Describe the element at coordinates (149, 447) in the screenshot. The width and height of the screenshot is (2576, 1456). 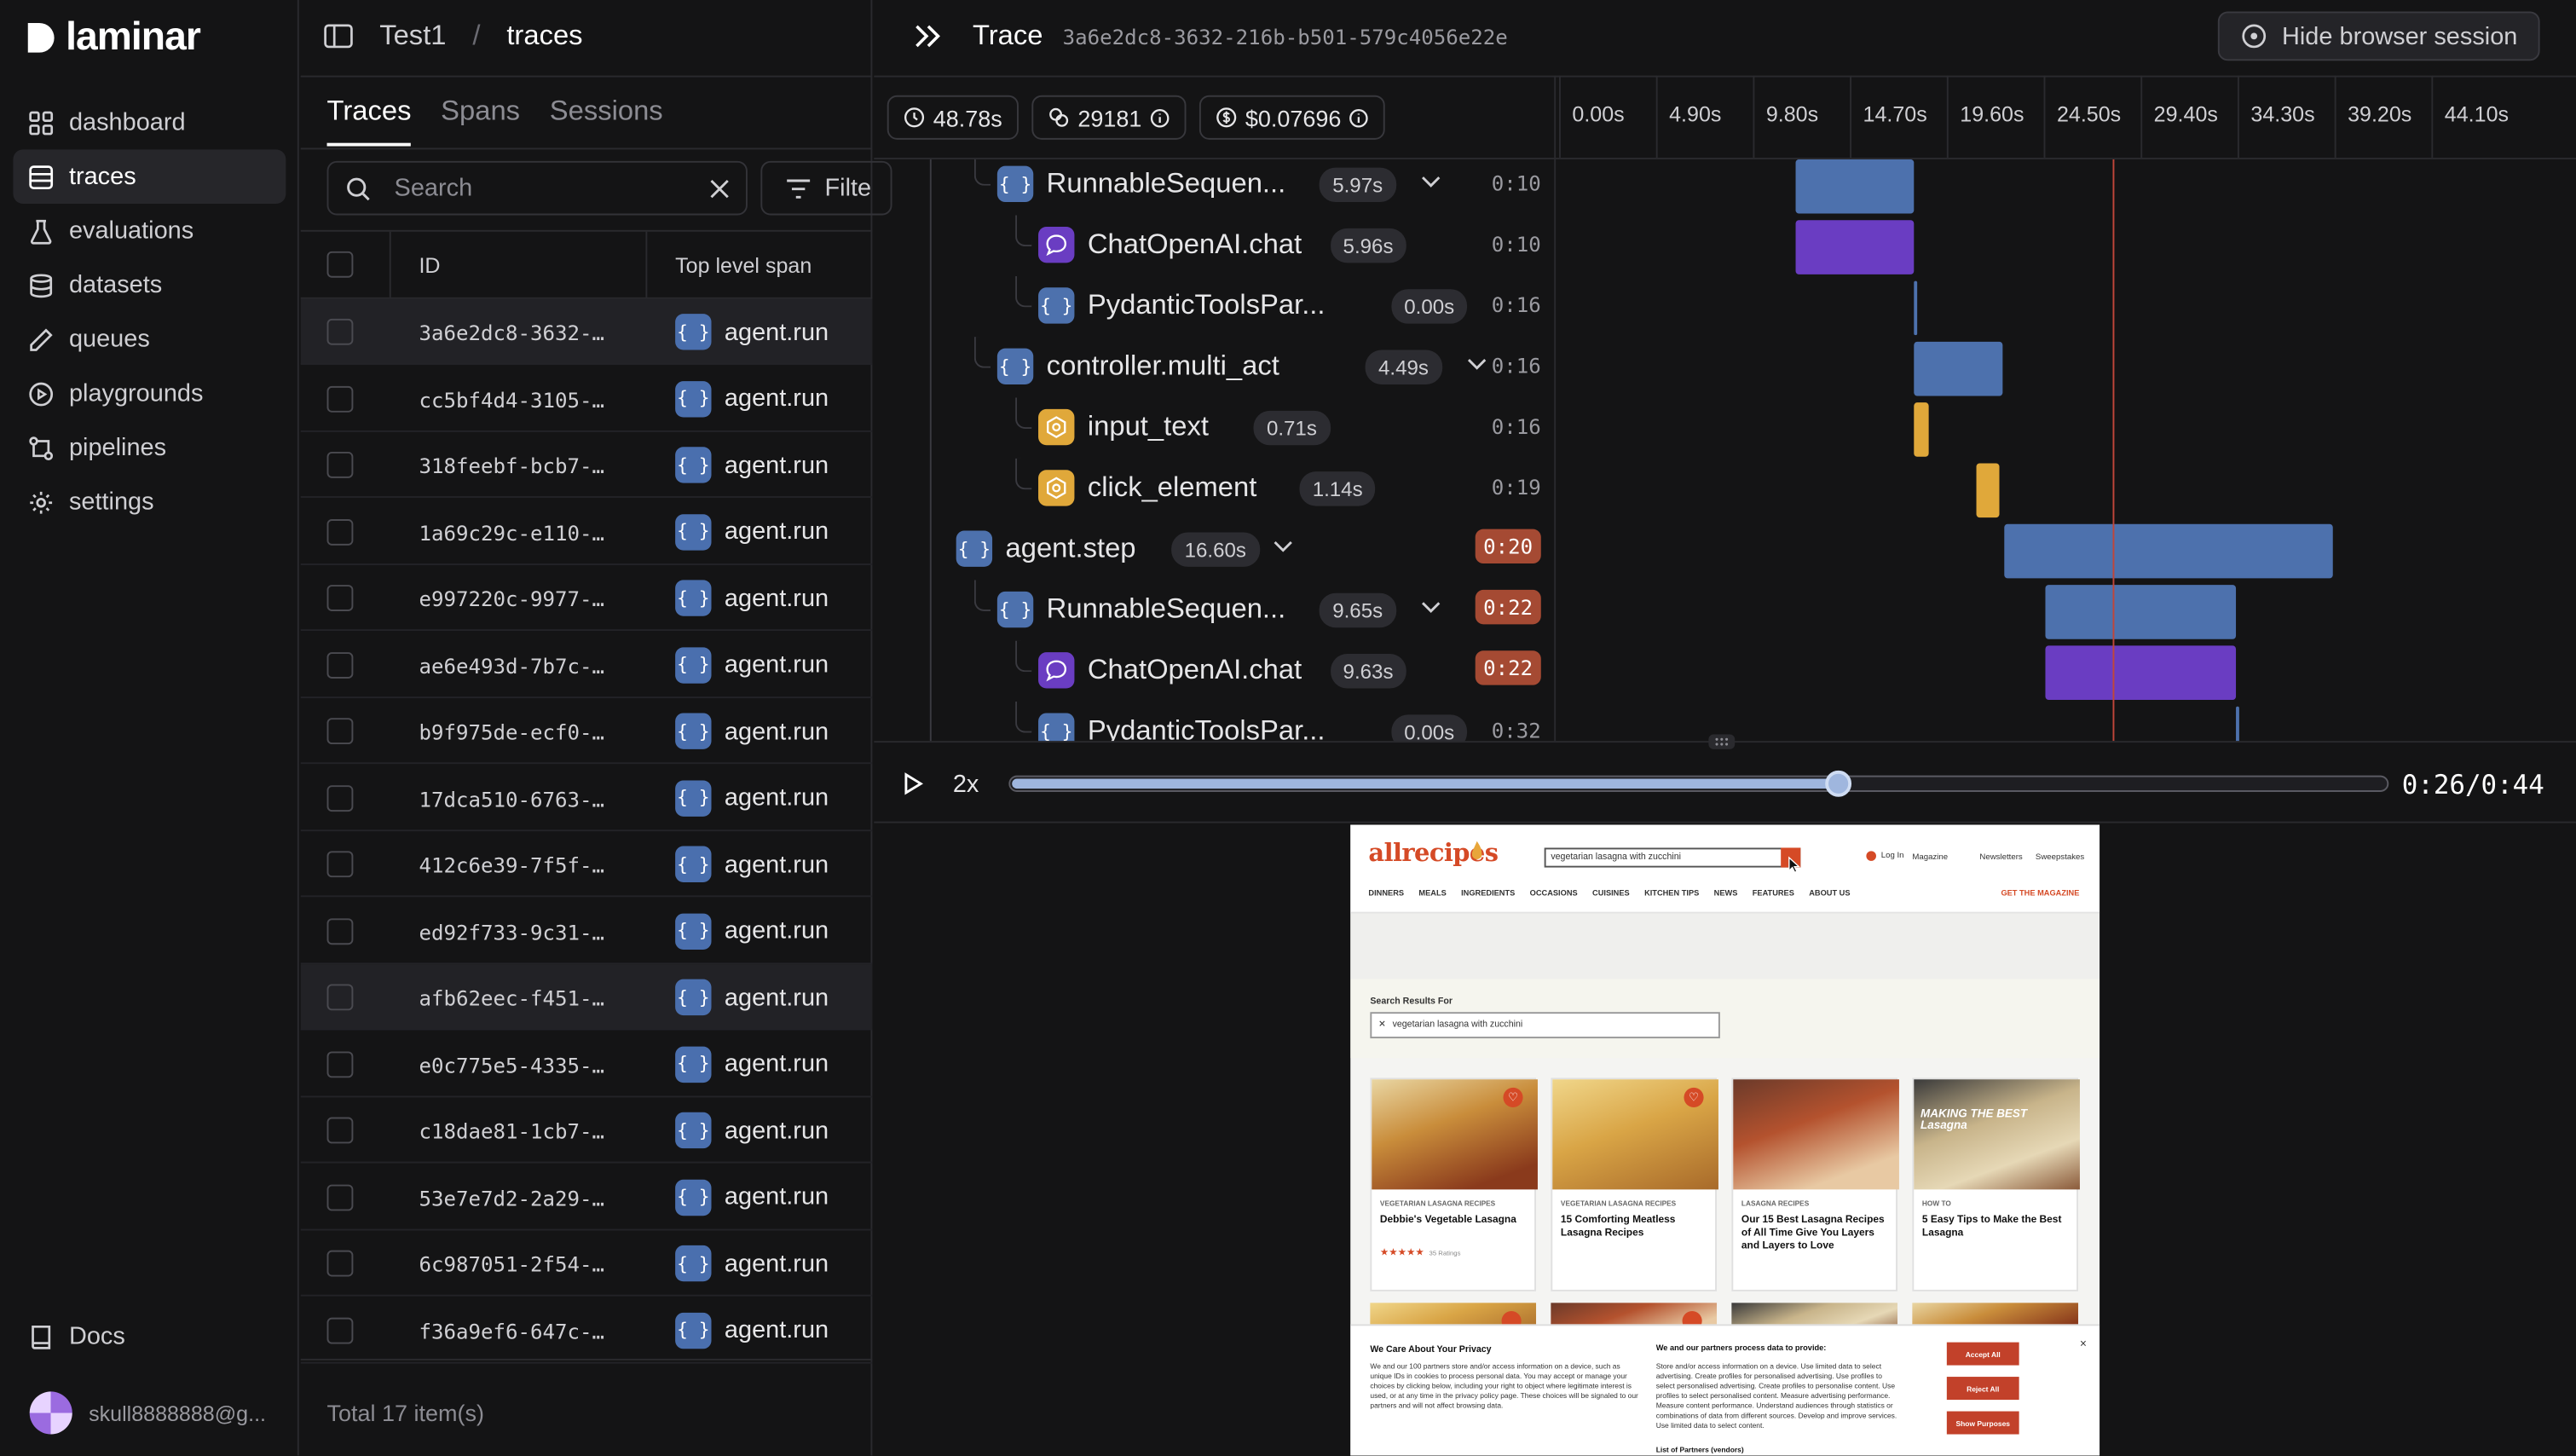
I see `sidebar-item-pipelines: pipelines` at that location.